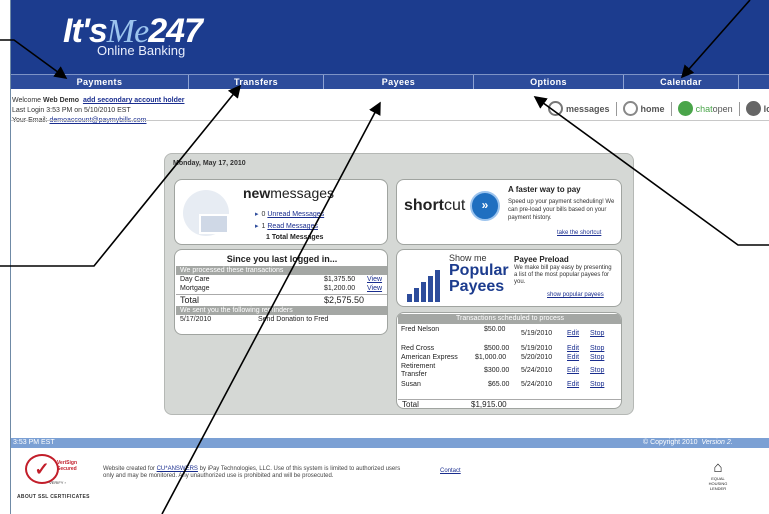 Image resolution: width=769 pixels, height=514 pixels. Describe the element at coordinates (134, 100) in the screenshot. I see `add-secondary-holder-link: add secondary account holder` at that location.